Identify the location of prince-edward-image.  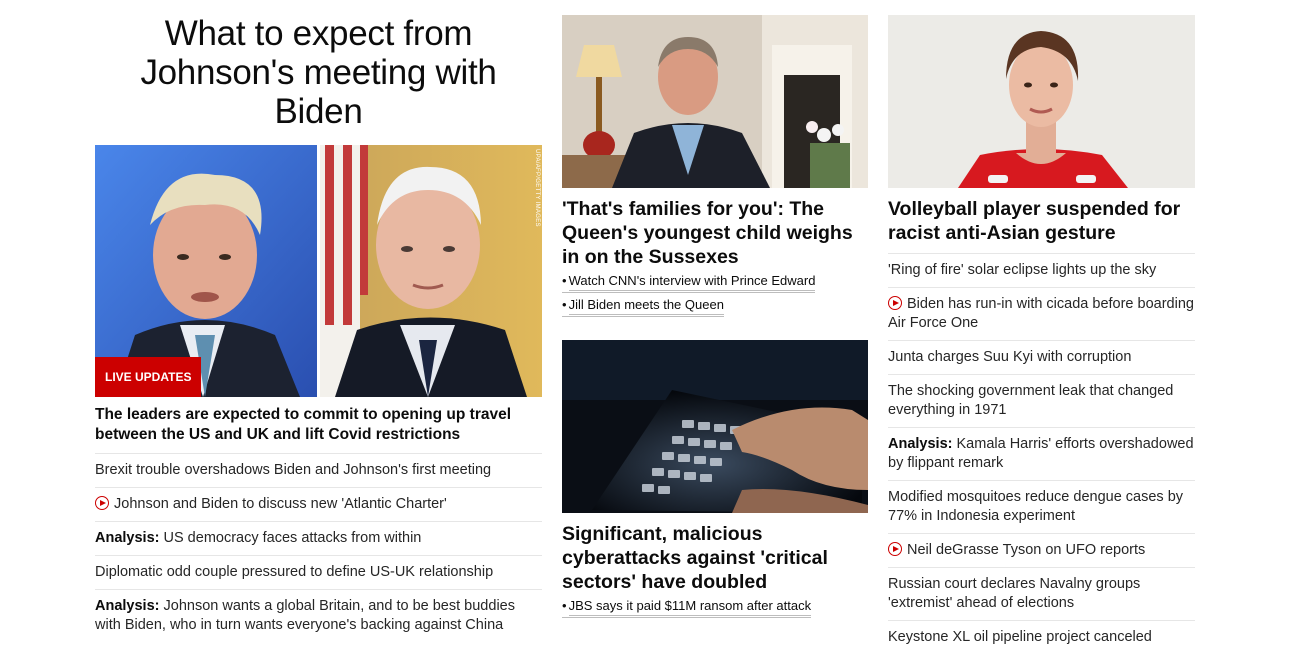
(715, 101).